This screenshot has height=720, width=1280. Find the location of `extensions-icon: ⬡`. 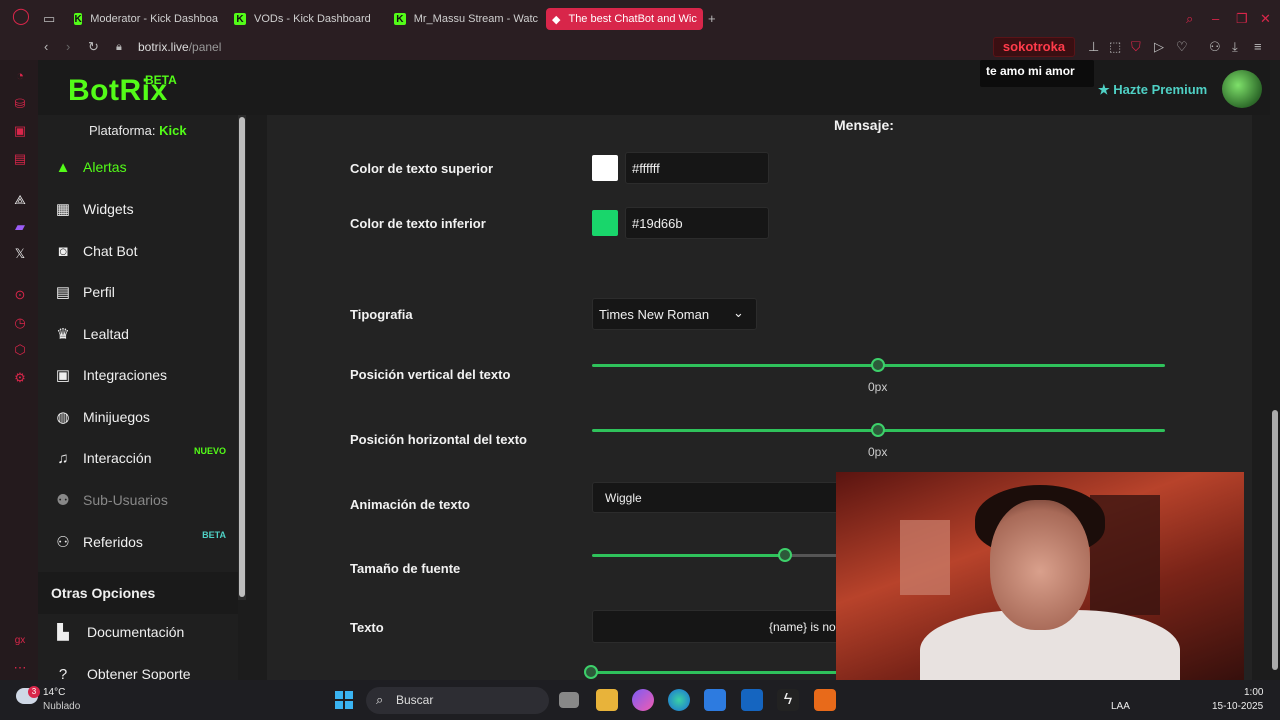

extensions-icon: ⬡ is located at coordinates (20, 350).